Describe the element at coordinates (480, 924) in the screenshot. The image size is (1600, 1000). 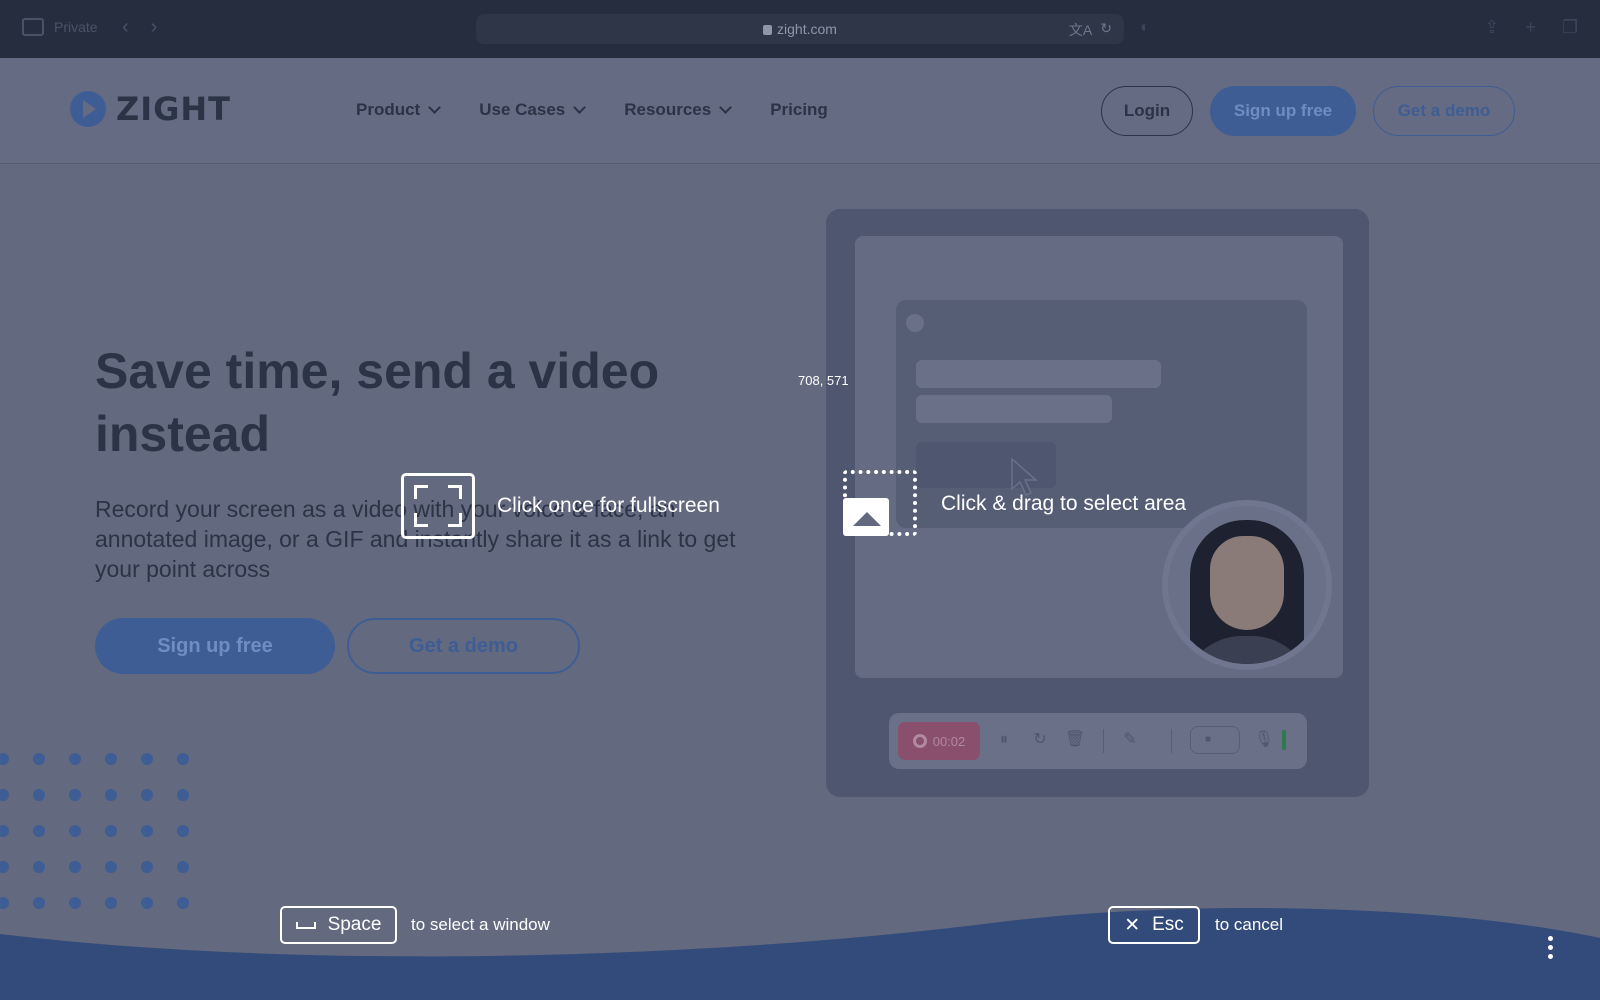
I see `space-key-hint: to select a window` at that location.